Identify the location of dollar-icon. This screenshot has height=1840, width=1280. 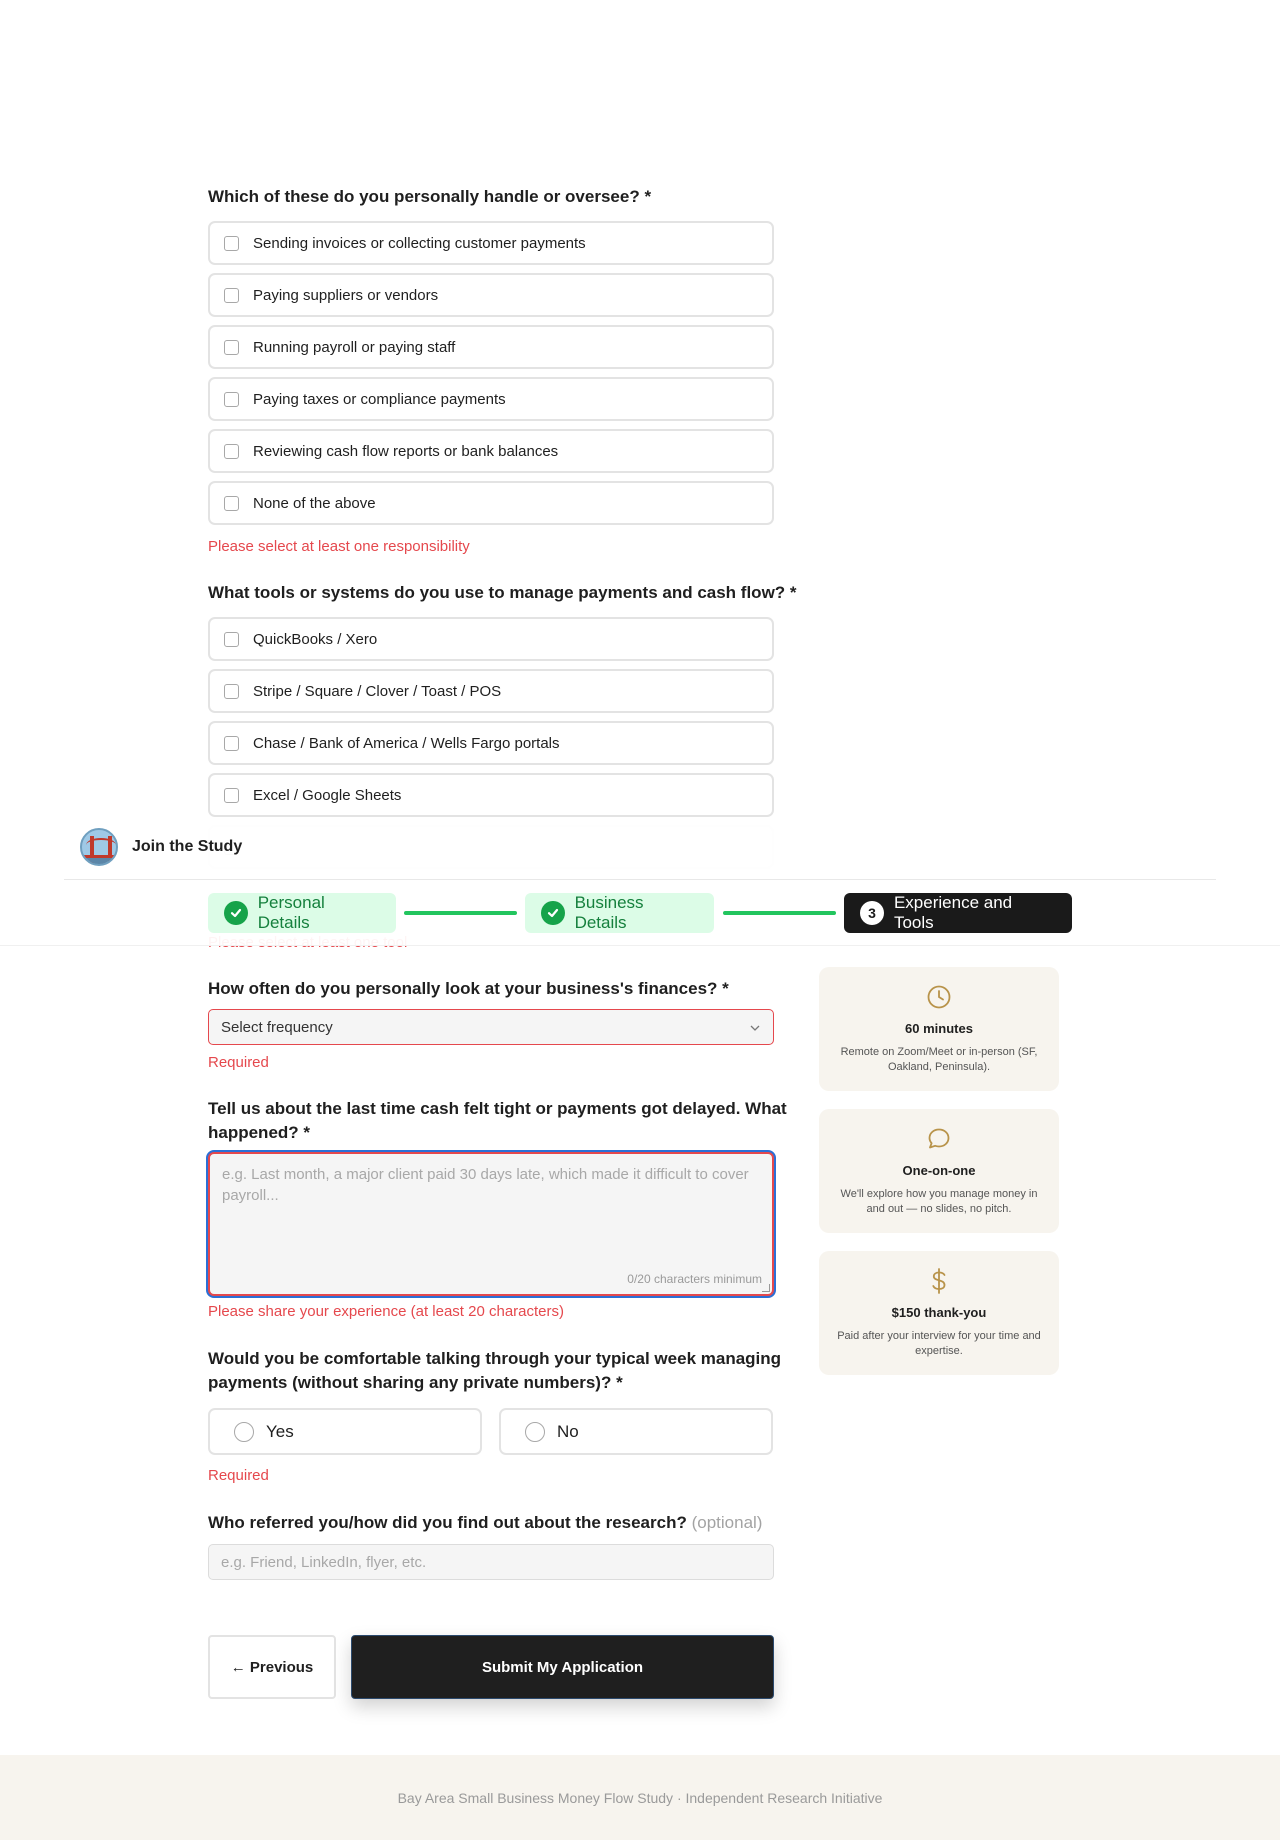
(939, 1281).